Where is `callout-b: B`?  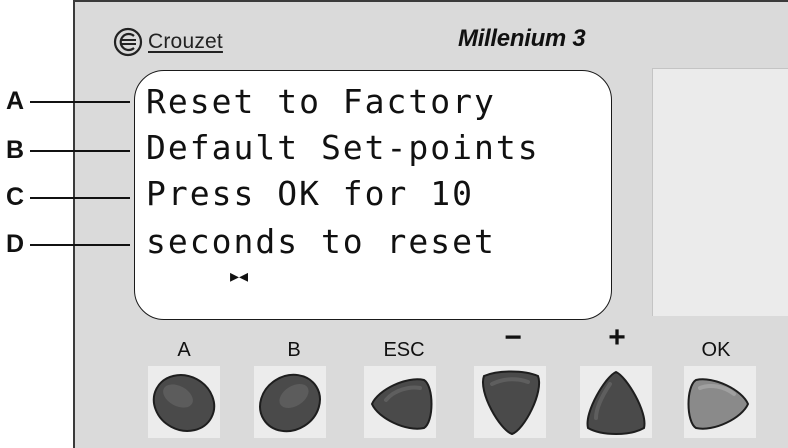 callout-b: B is located at coordinates (72, 150).